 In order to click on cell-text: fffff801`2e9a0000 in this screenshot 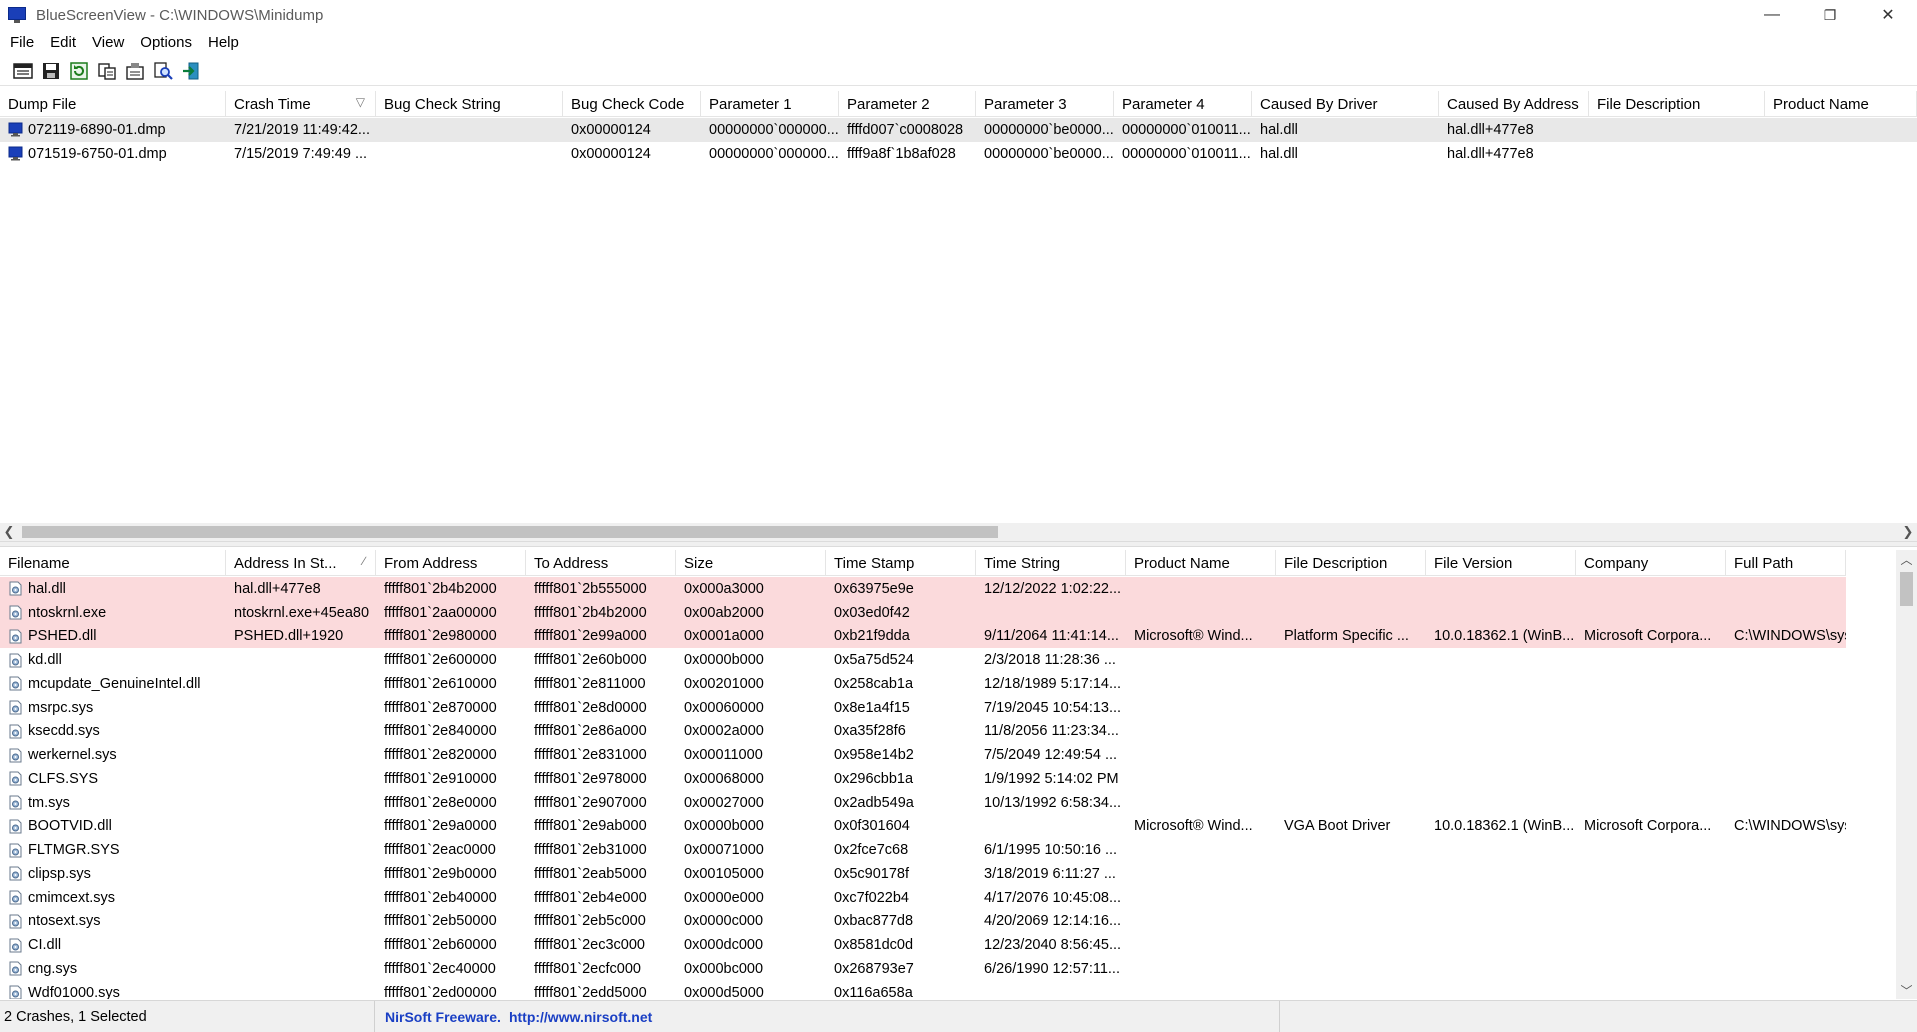, I will do `click(440, 826)`.